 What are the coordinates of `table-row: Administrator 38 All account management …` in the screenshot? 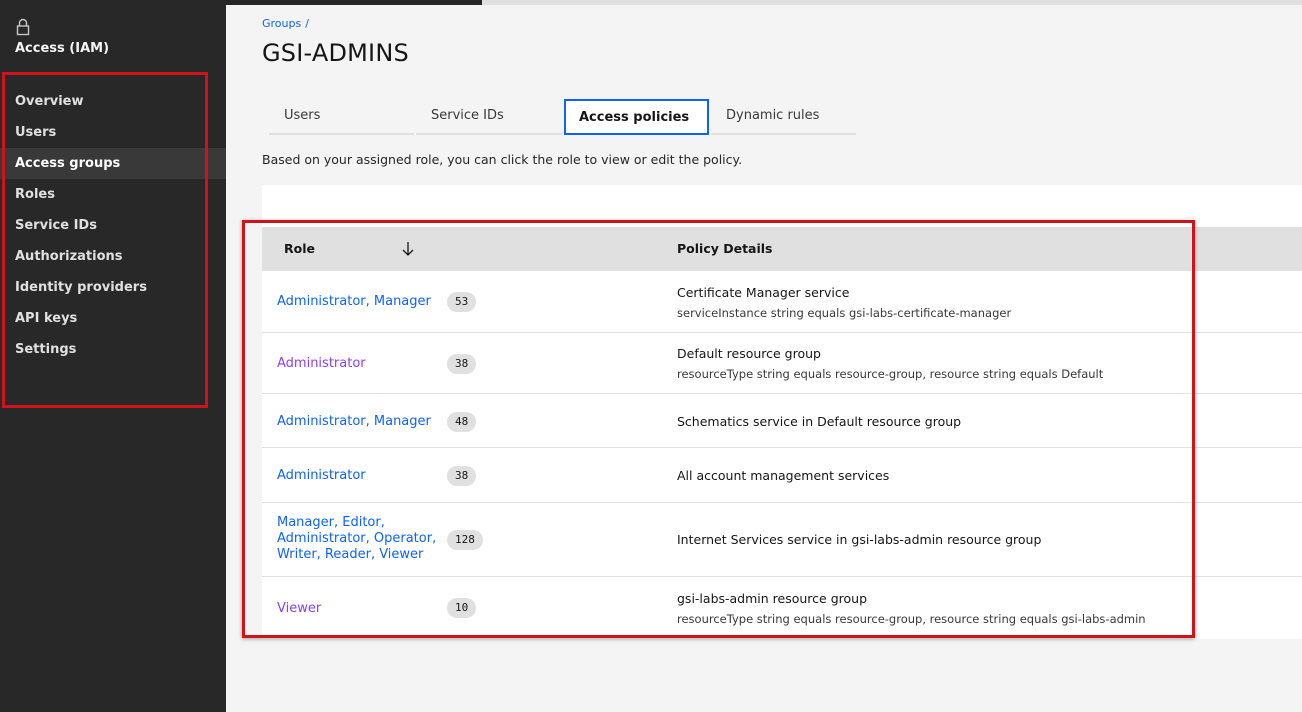 It's located at (782, 475).